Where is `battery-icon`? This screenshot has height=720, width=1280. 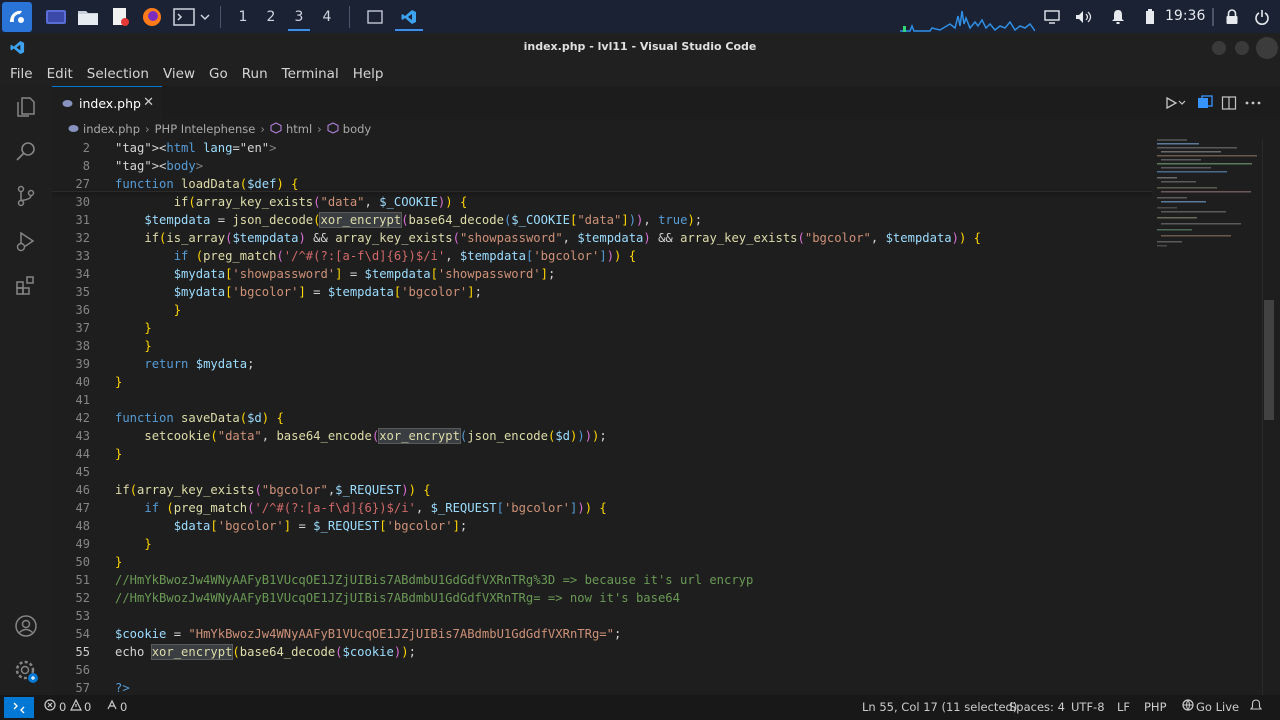 battery-icon is located at coordinates (1150, 16).